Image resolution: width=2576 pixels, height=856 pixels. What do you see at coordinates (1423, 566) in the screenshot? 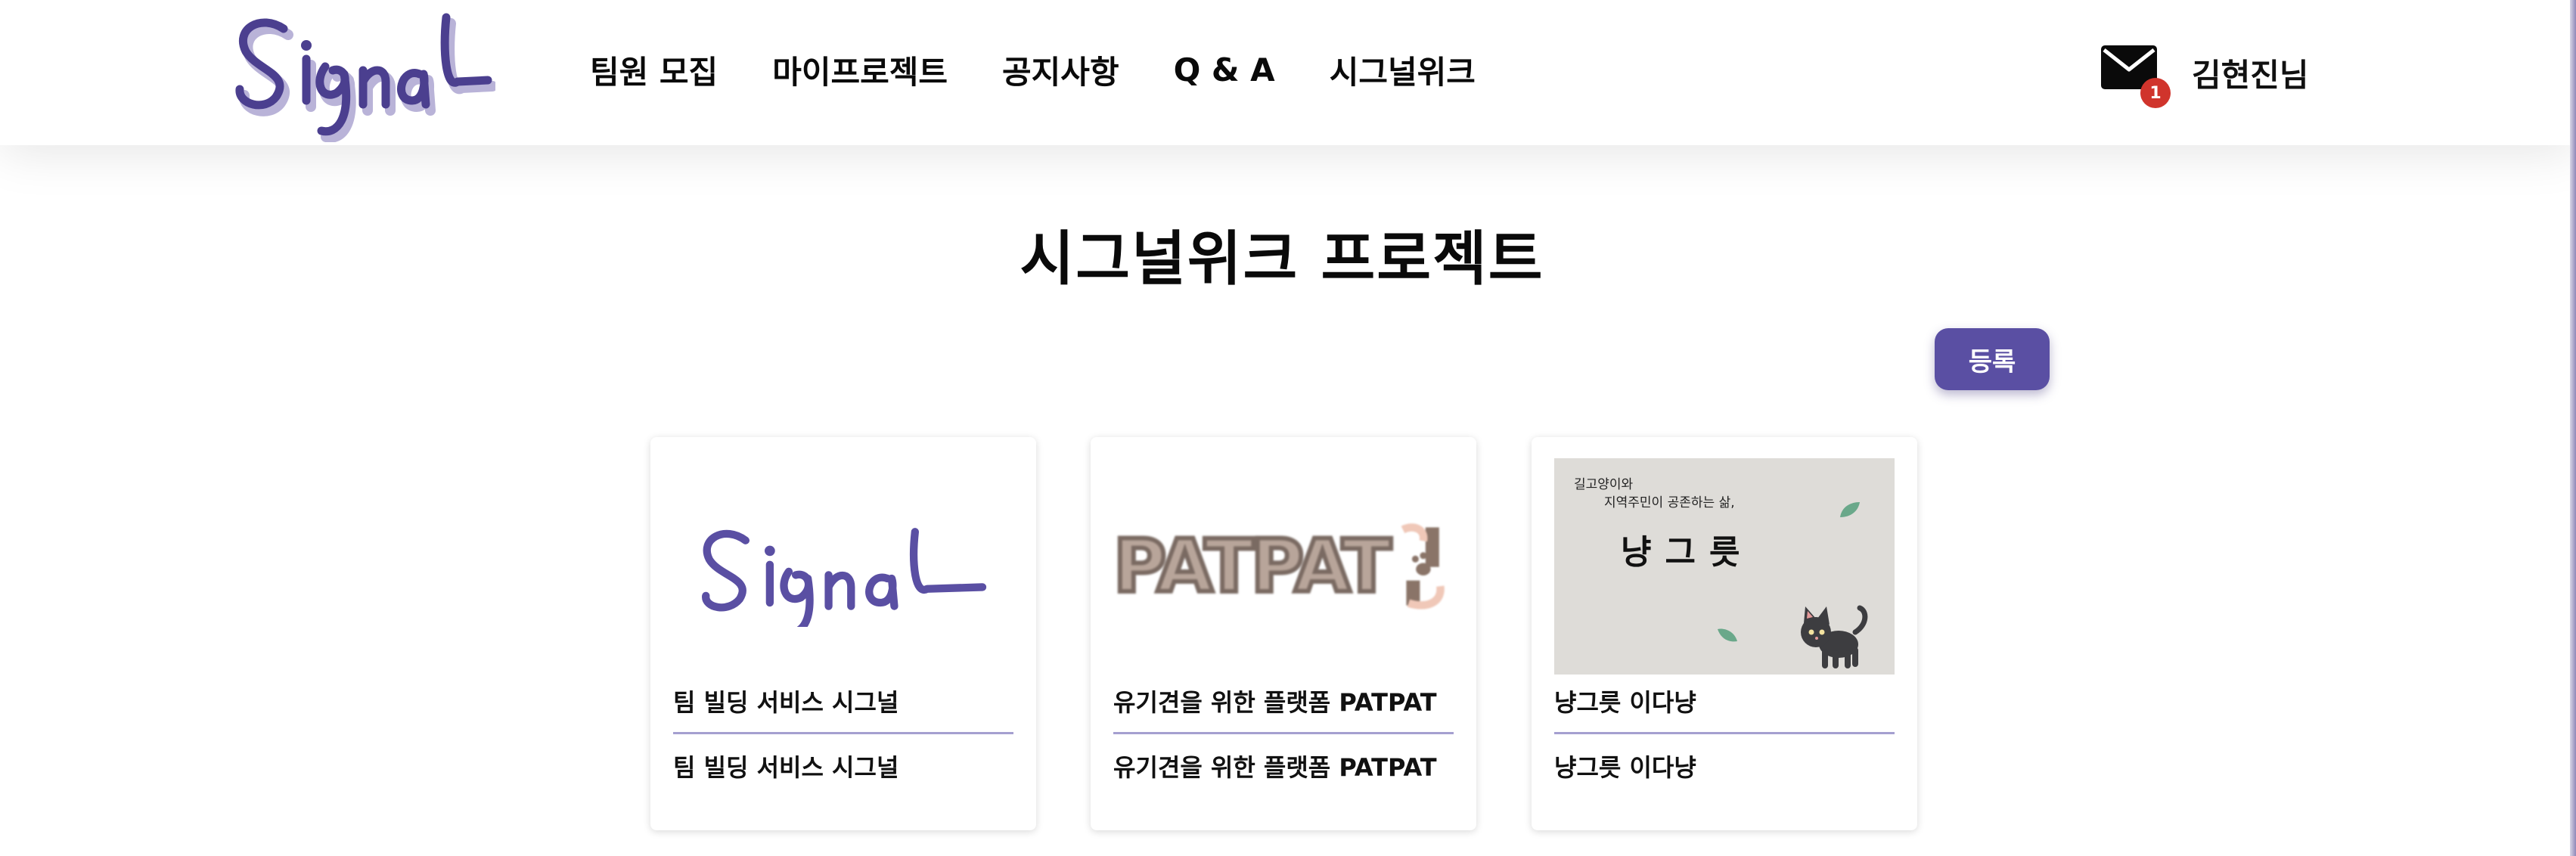
I see `paw-icon` at bounding box center [1423, 566].